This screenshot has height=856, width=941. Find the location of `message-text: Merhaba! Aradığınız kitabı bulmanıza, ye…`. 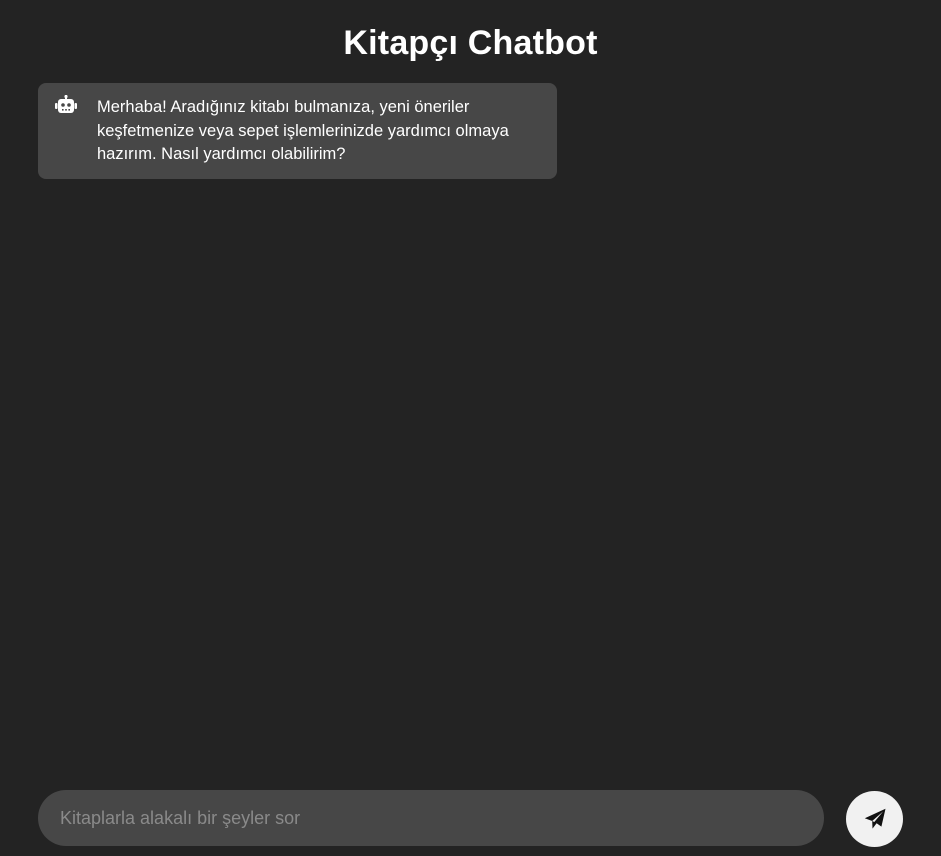

message-text: Merhaba! Aradığınız kitabı bulmanıza, ye… is located at coordinates (303, 130).